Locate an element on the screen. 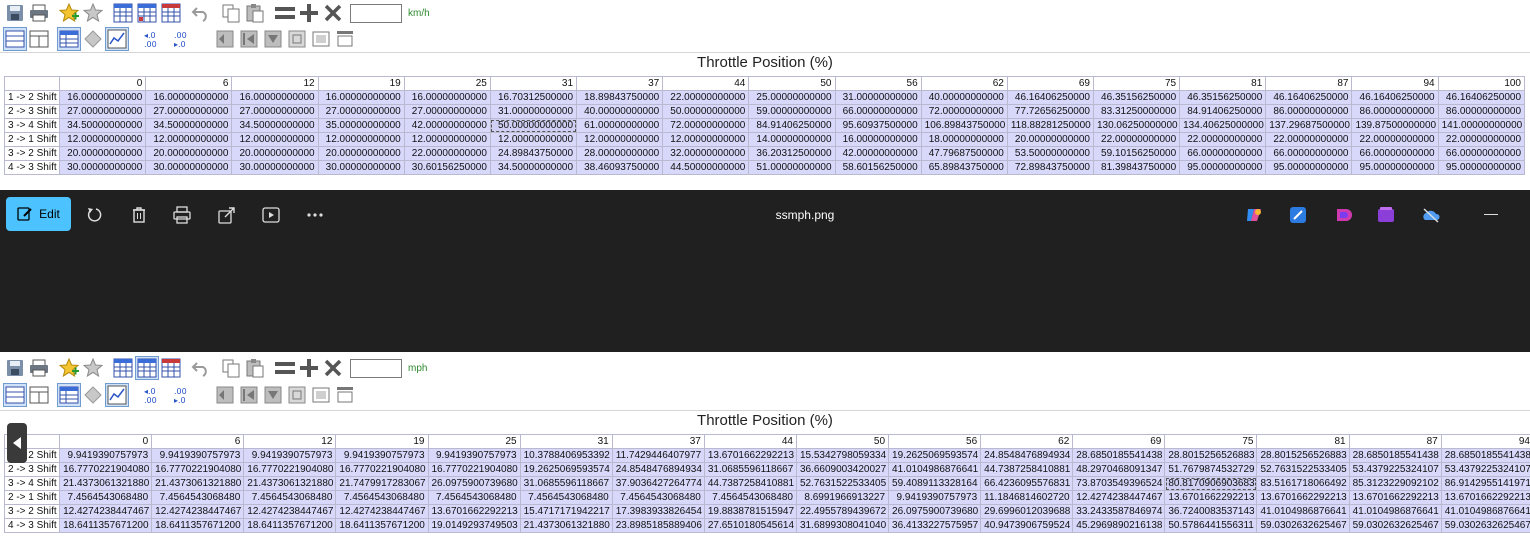 This screenshot has height=546, width=1530. table-cell: 19.2625069593574 is located at coordinates (566, 469).